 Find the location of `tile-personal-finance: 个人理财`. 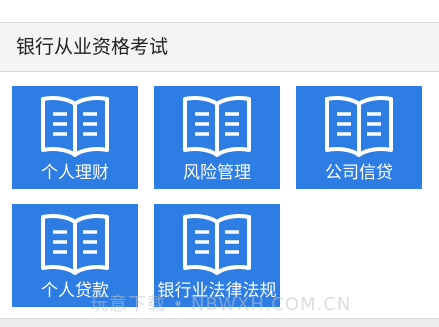

tile-personal-finance: 个人理财 is located at coordinates (75, 137).